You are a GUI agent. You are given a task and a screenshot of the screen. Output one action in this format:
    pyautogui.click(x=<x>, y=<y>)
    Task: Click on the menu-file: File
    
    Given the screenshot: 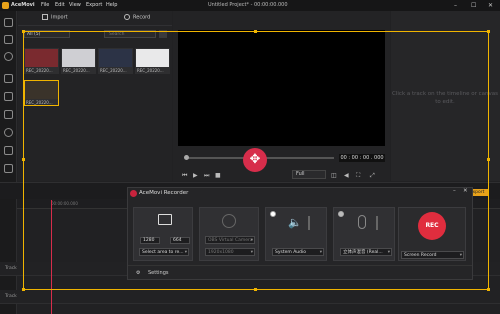 What is the action you would take?
    pyautogui.click(x=45, y=5)
    